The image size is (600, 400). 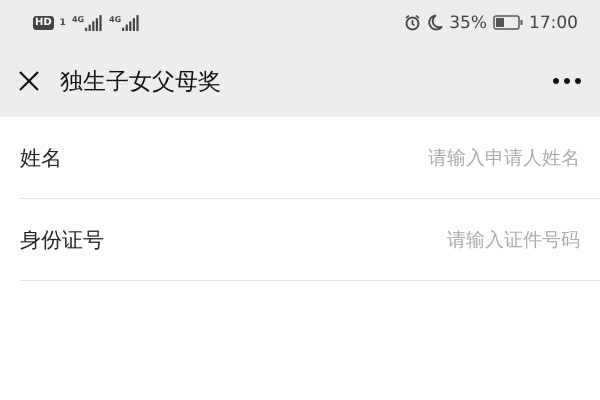 What do you see at coordinates (413, 22) in the screenshot?
I see `alarm-icon` at bounding box center [413, 22].